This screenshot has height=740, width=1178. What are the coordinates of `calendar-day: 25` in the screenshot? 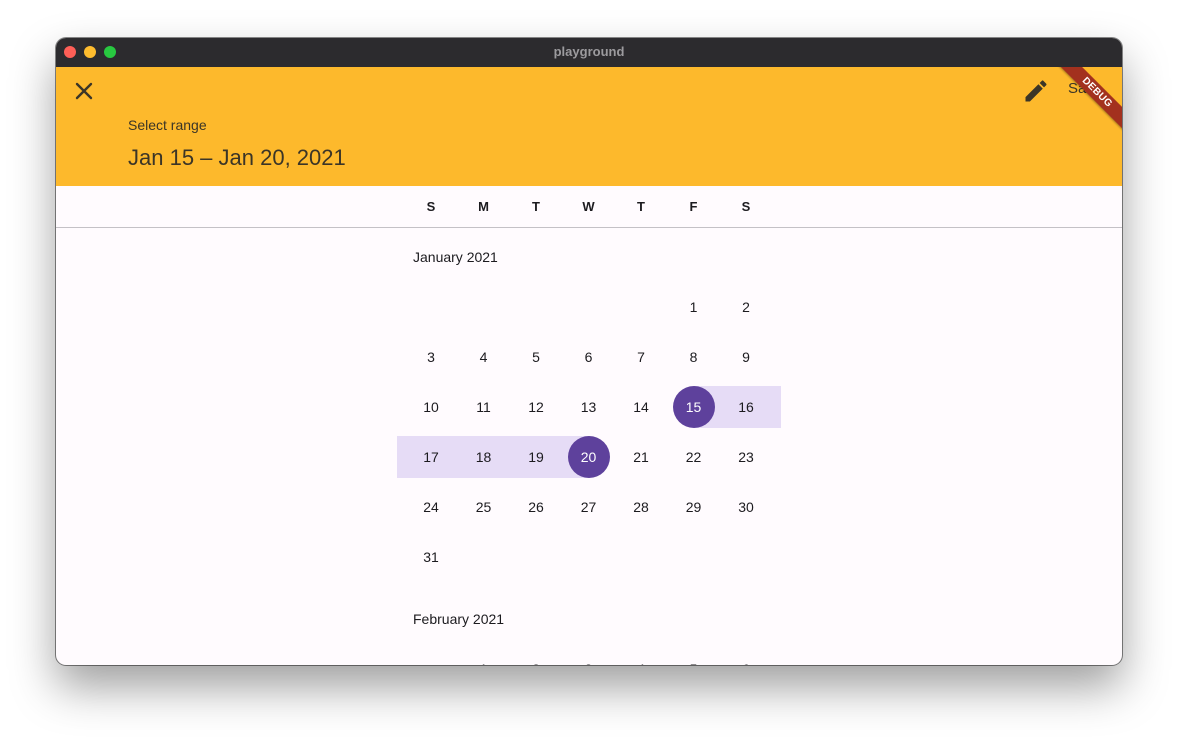 It's located at (484, 507).